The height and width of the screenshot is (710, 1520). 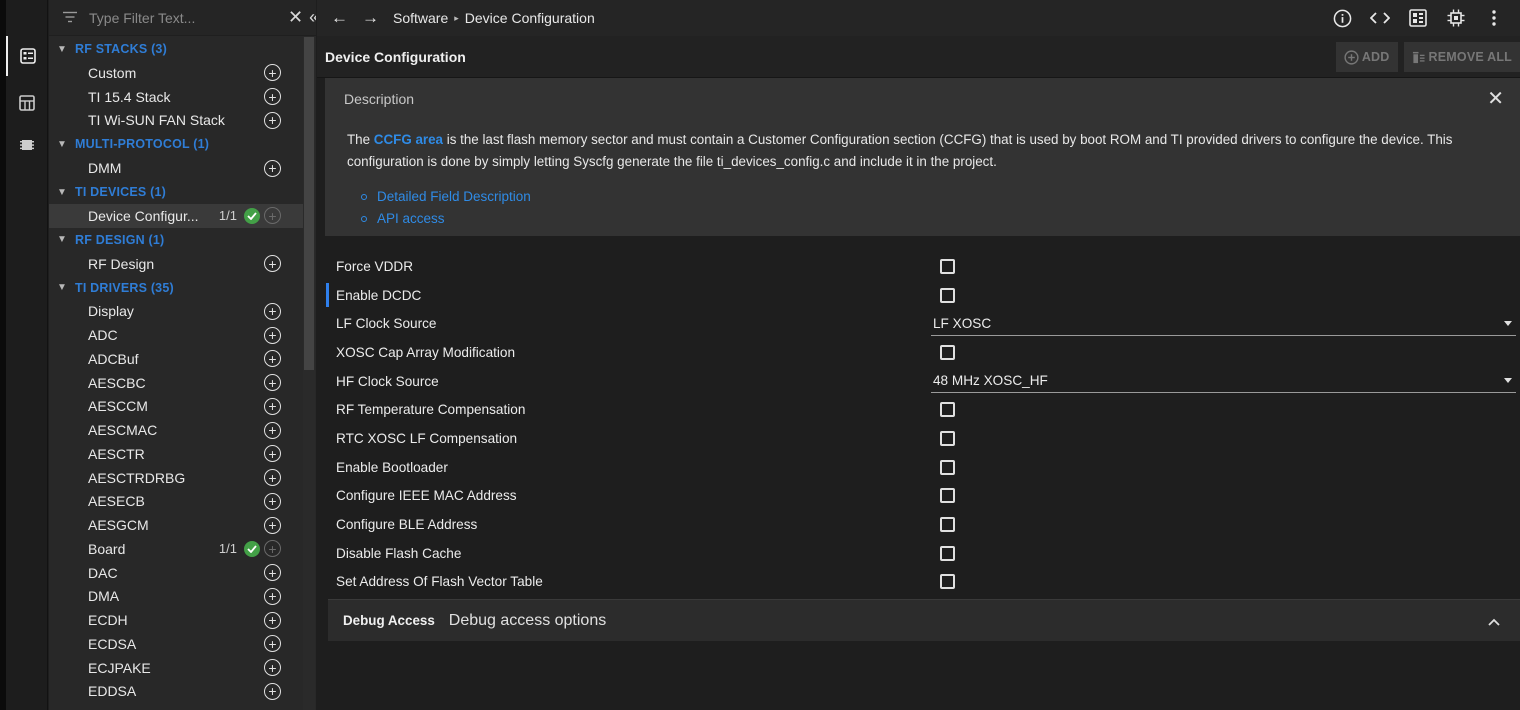 I want to click on scrollbar-thumb, so click(x=309, y=203).